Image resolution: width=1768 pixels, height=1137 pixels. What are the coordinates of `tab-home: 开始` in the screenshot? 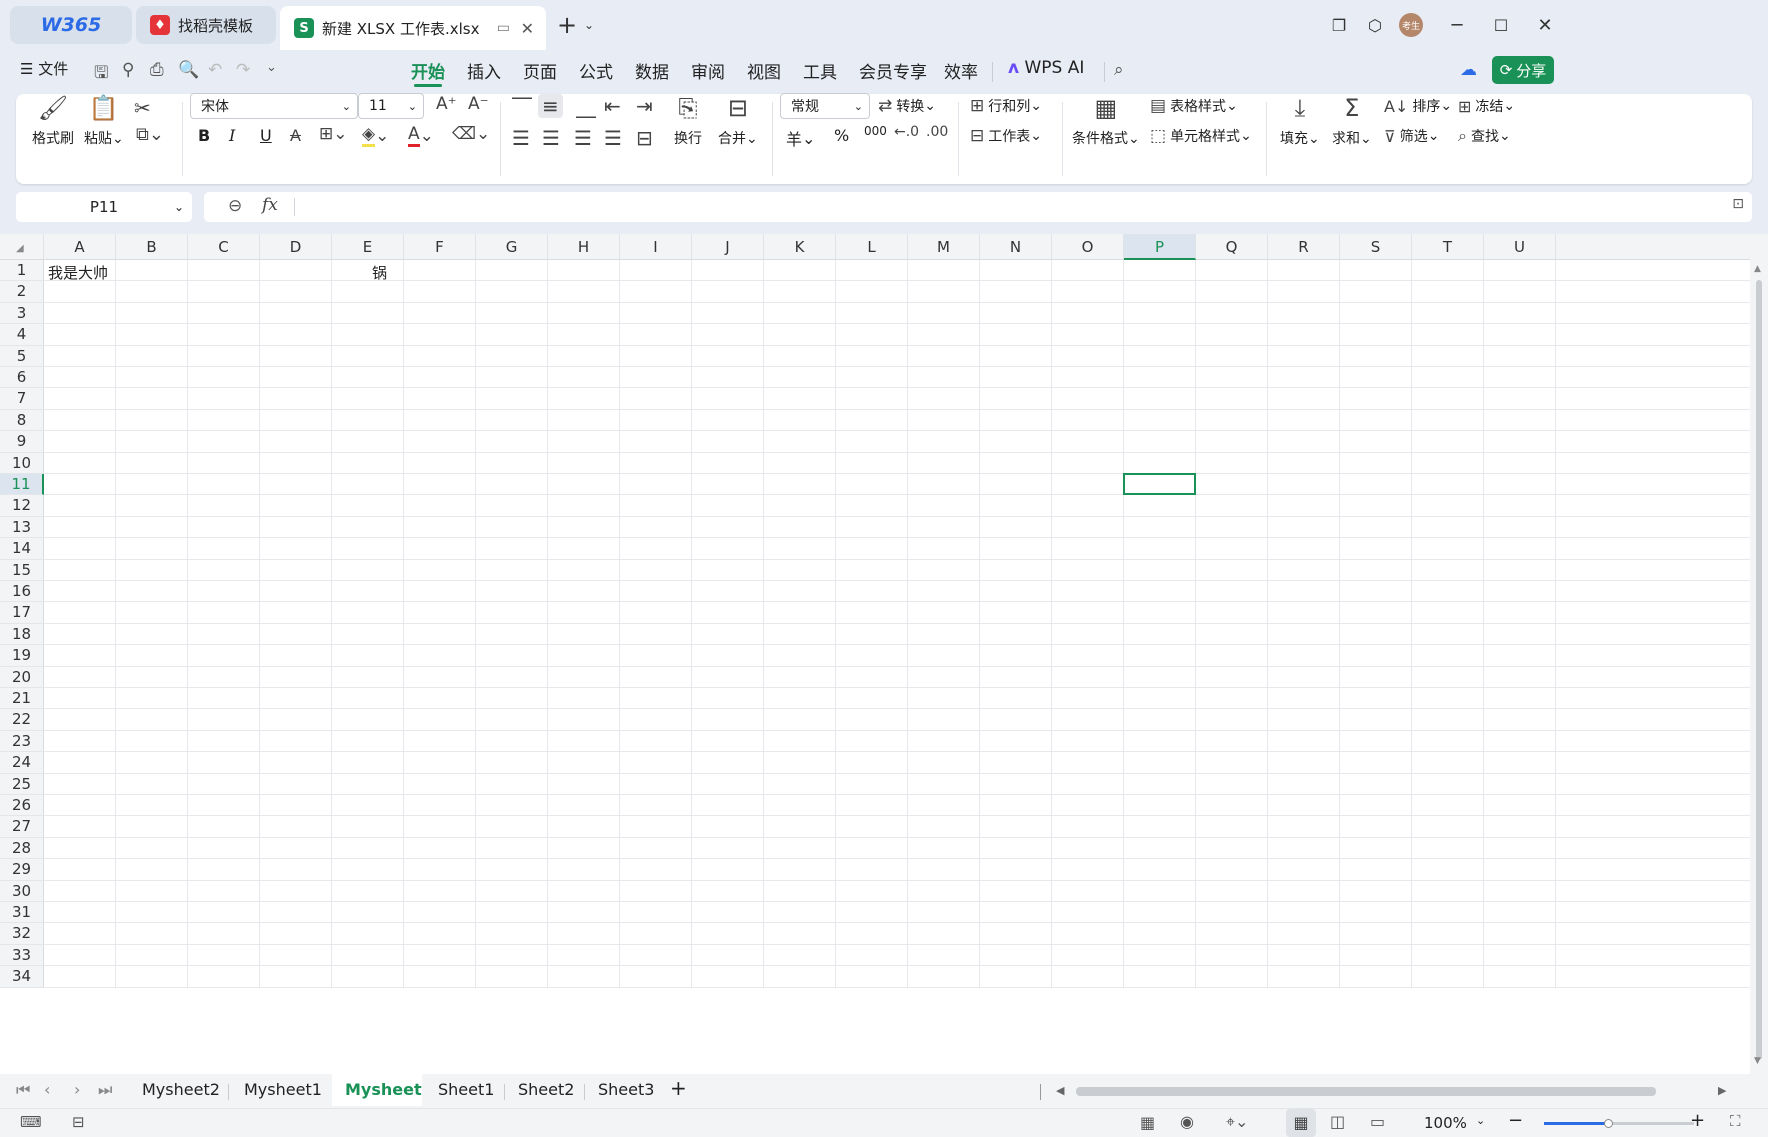 It's located at (428, 70).